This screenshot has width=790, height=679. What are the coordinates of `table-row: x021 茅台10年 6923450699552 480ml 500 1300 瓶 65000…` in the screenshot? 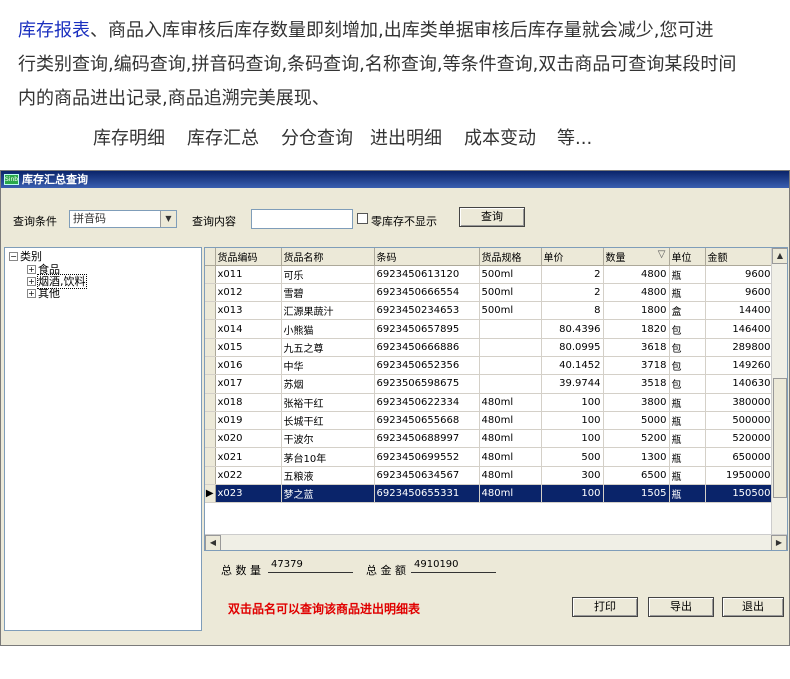 It's located at (489, 457).